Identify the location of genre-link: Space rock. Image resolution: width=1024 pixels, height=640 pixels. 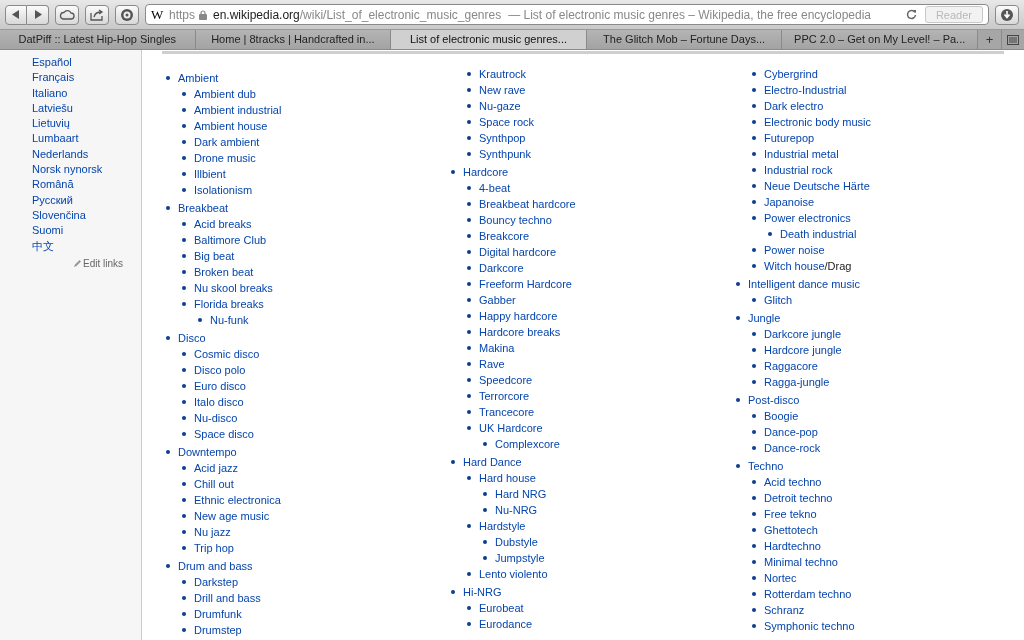
(507, 122).